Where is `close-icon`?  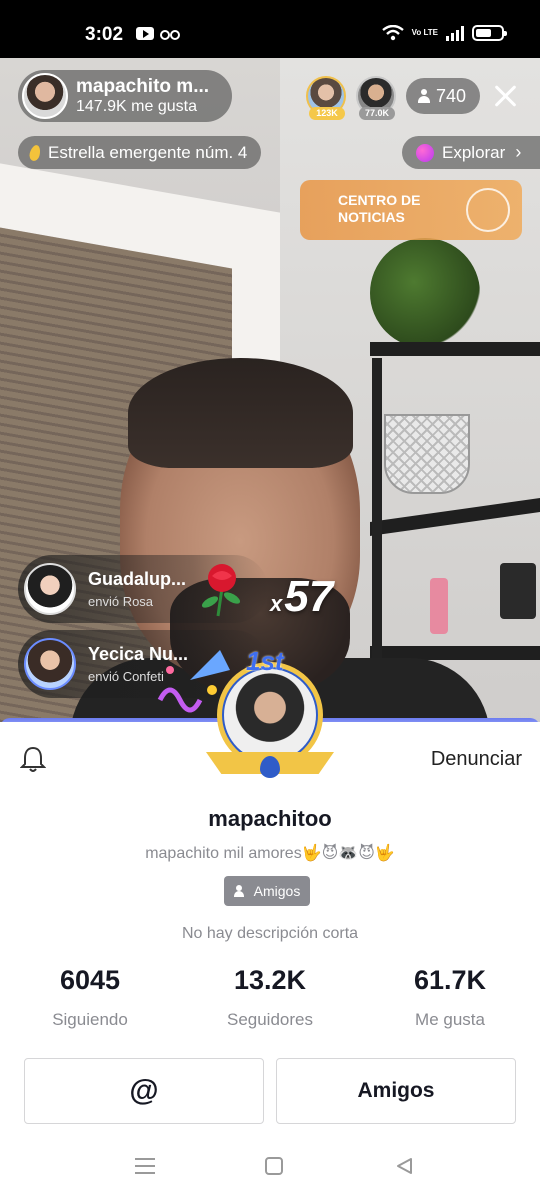
close-icon is located at coordinates (505, 96).